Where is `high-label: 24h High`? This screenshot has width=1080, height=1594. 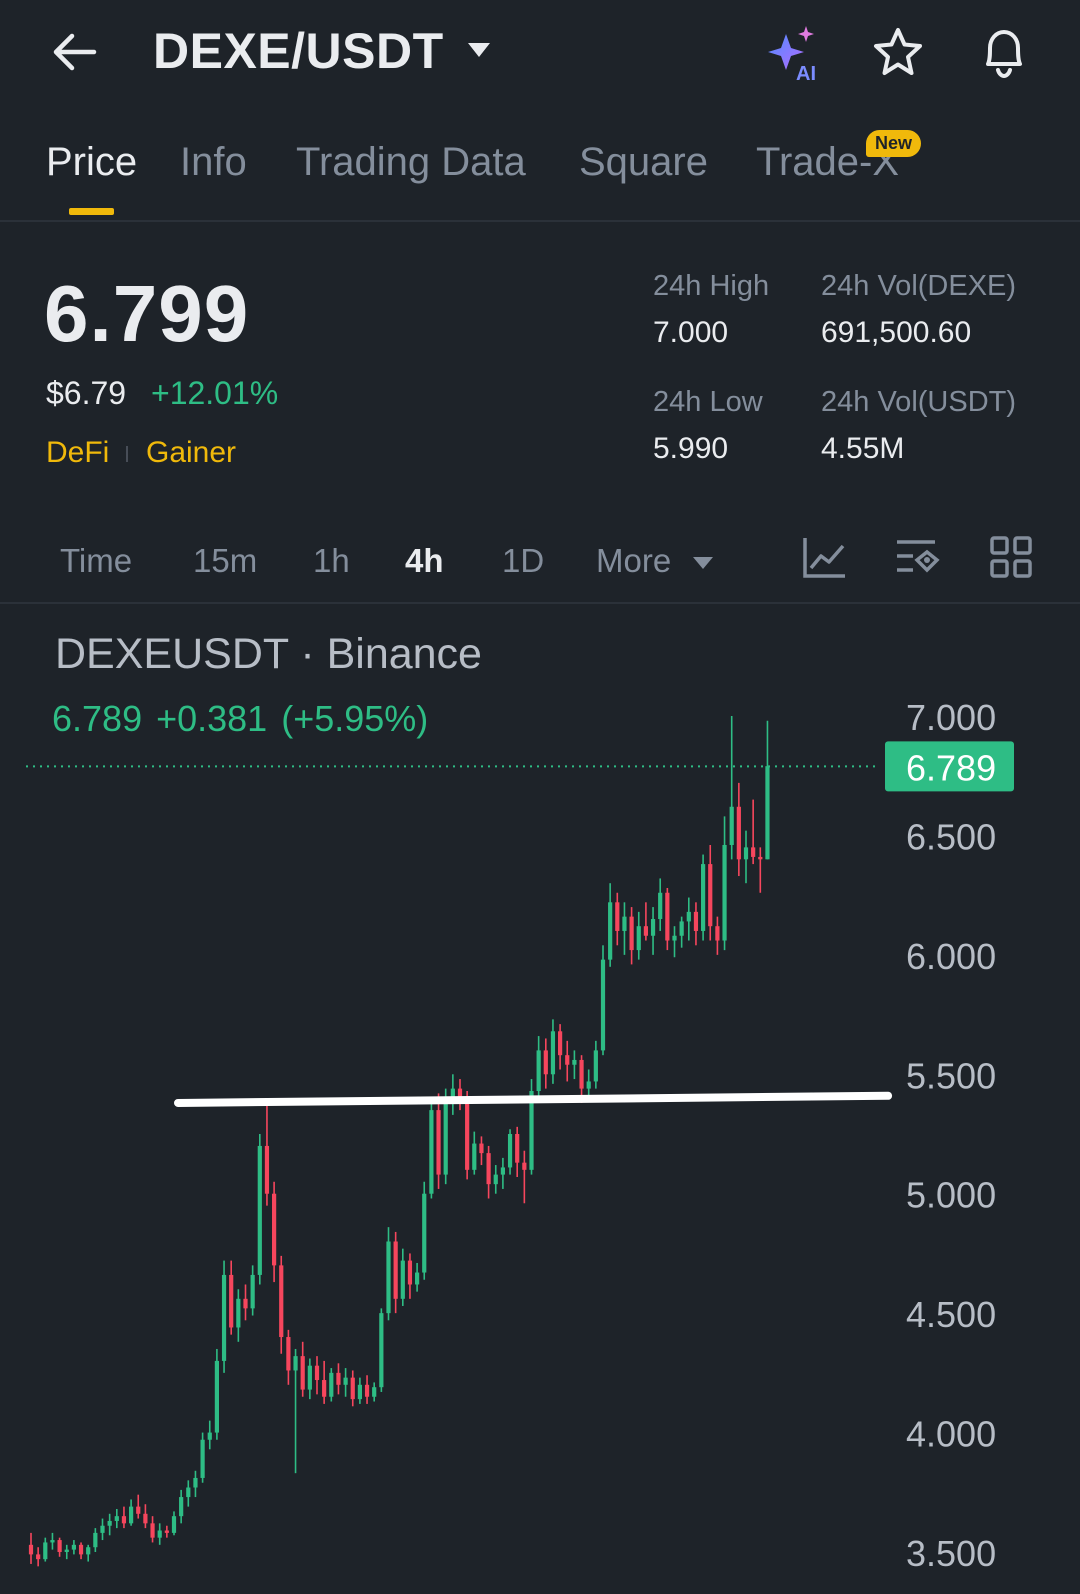 high-label: 24h High is located at coordinates (711, 286).